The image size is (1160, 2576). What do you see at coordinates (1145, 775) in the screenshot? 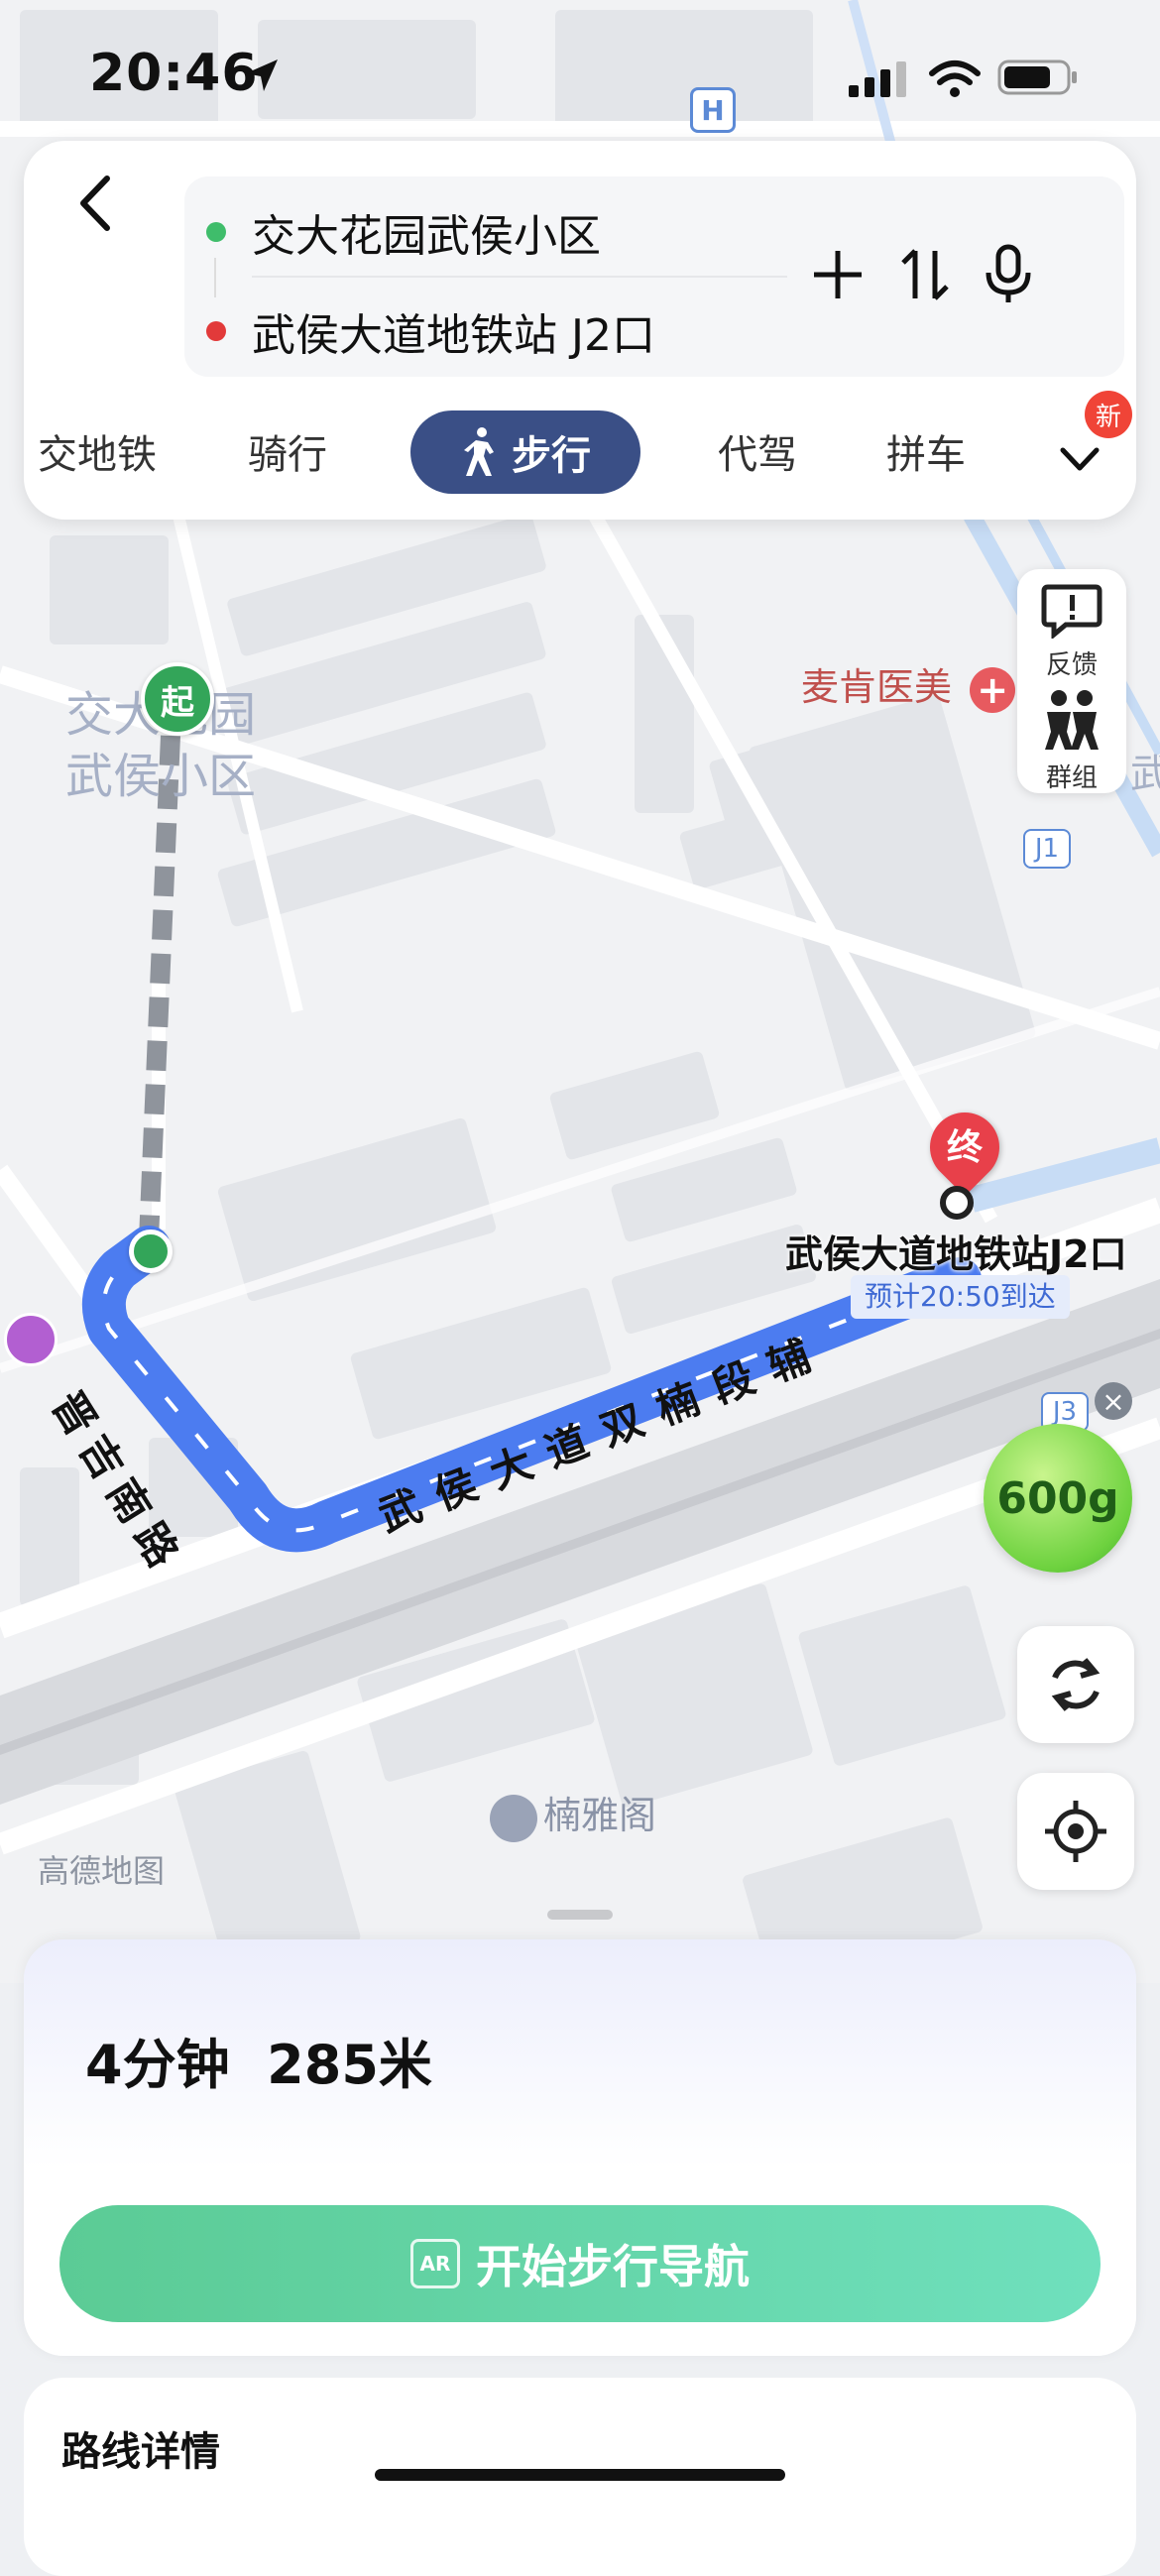
I see `edge-map-text: 武` at bounding box center [1145, 775].